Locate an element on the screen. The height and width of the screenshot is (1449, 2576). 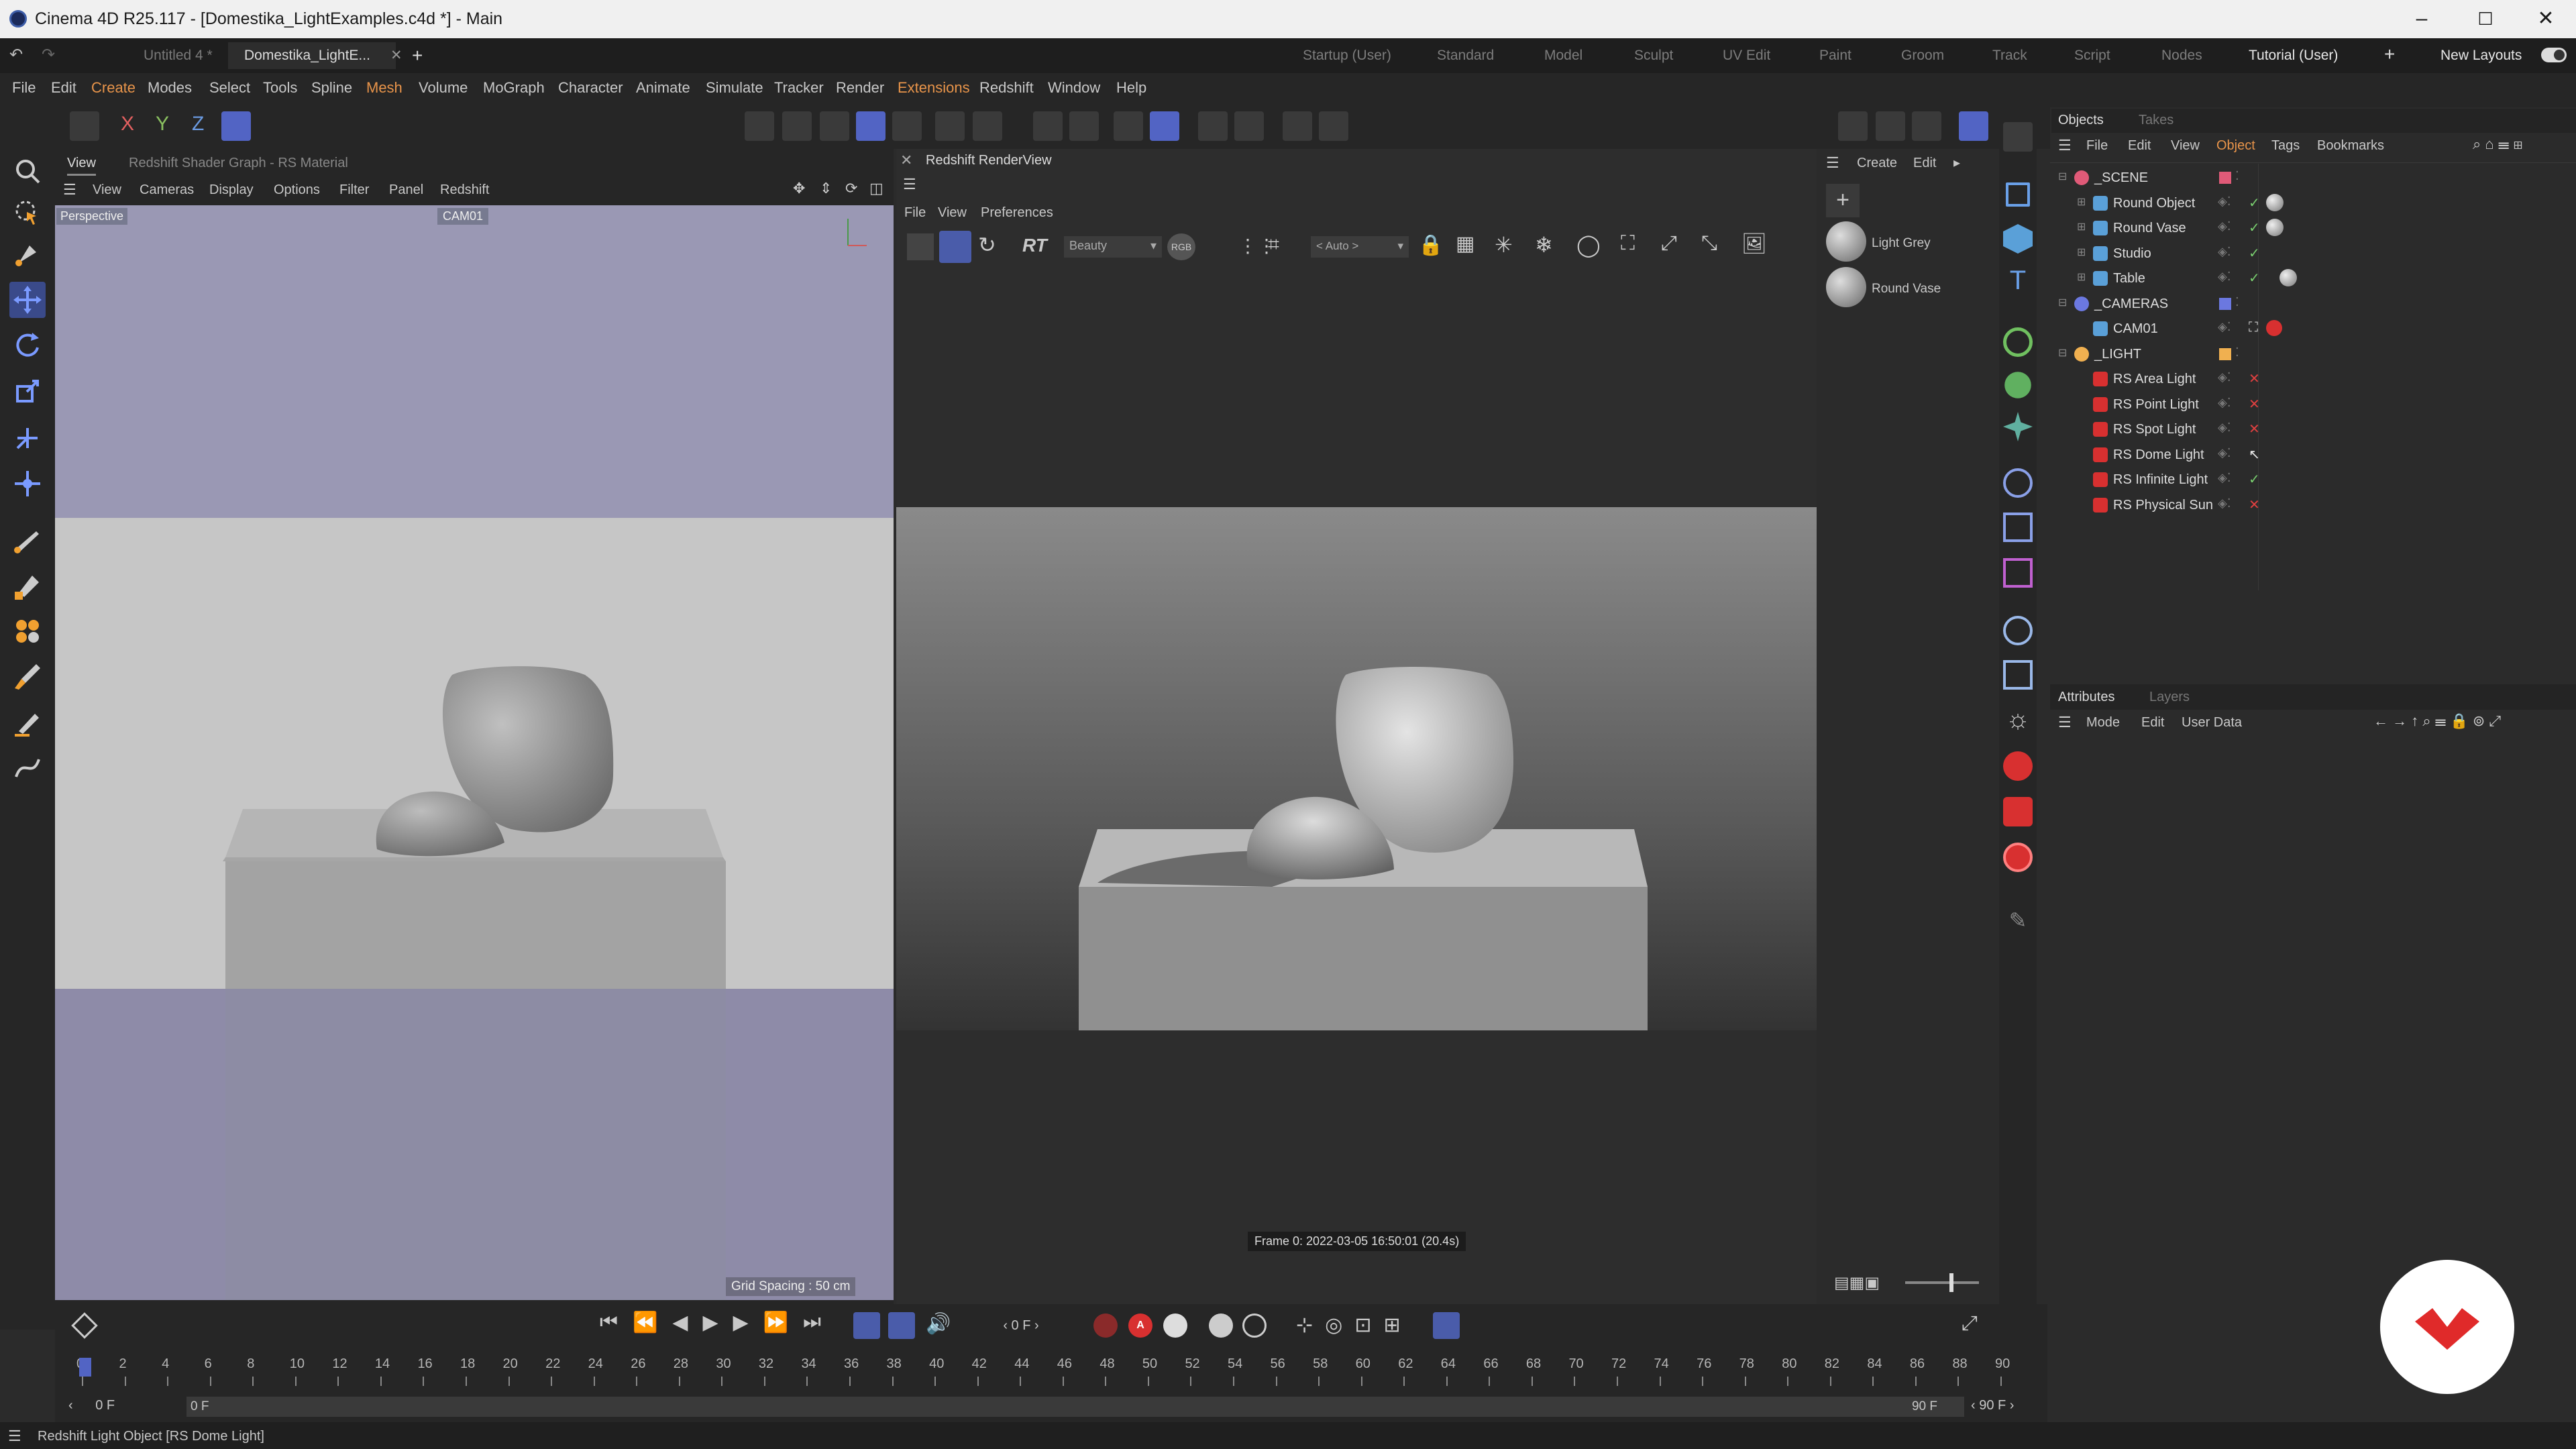
object-name: RS Physical Sun is located at coordinates (2163, 505).